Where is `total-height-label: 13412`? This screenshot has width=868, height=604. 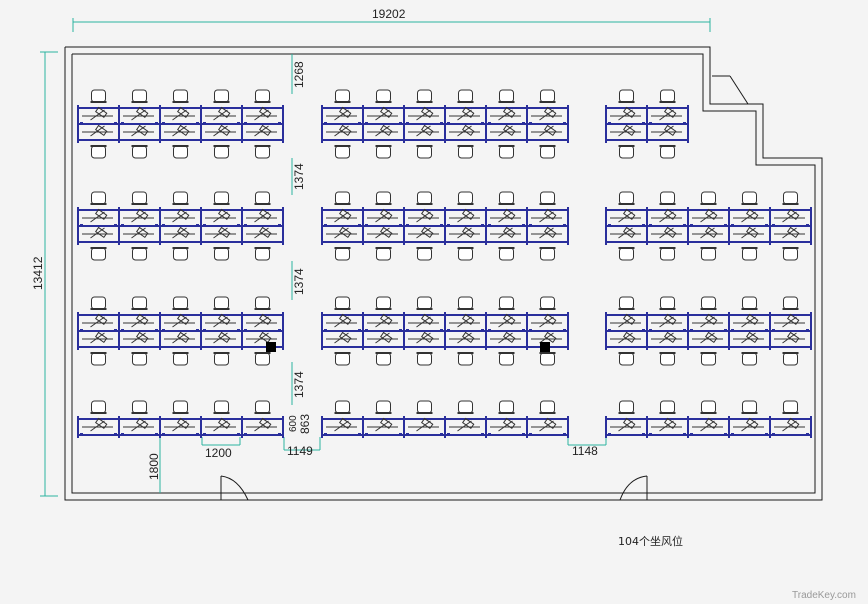 total-height-label: 13412 is located at coordinates (38, 273).